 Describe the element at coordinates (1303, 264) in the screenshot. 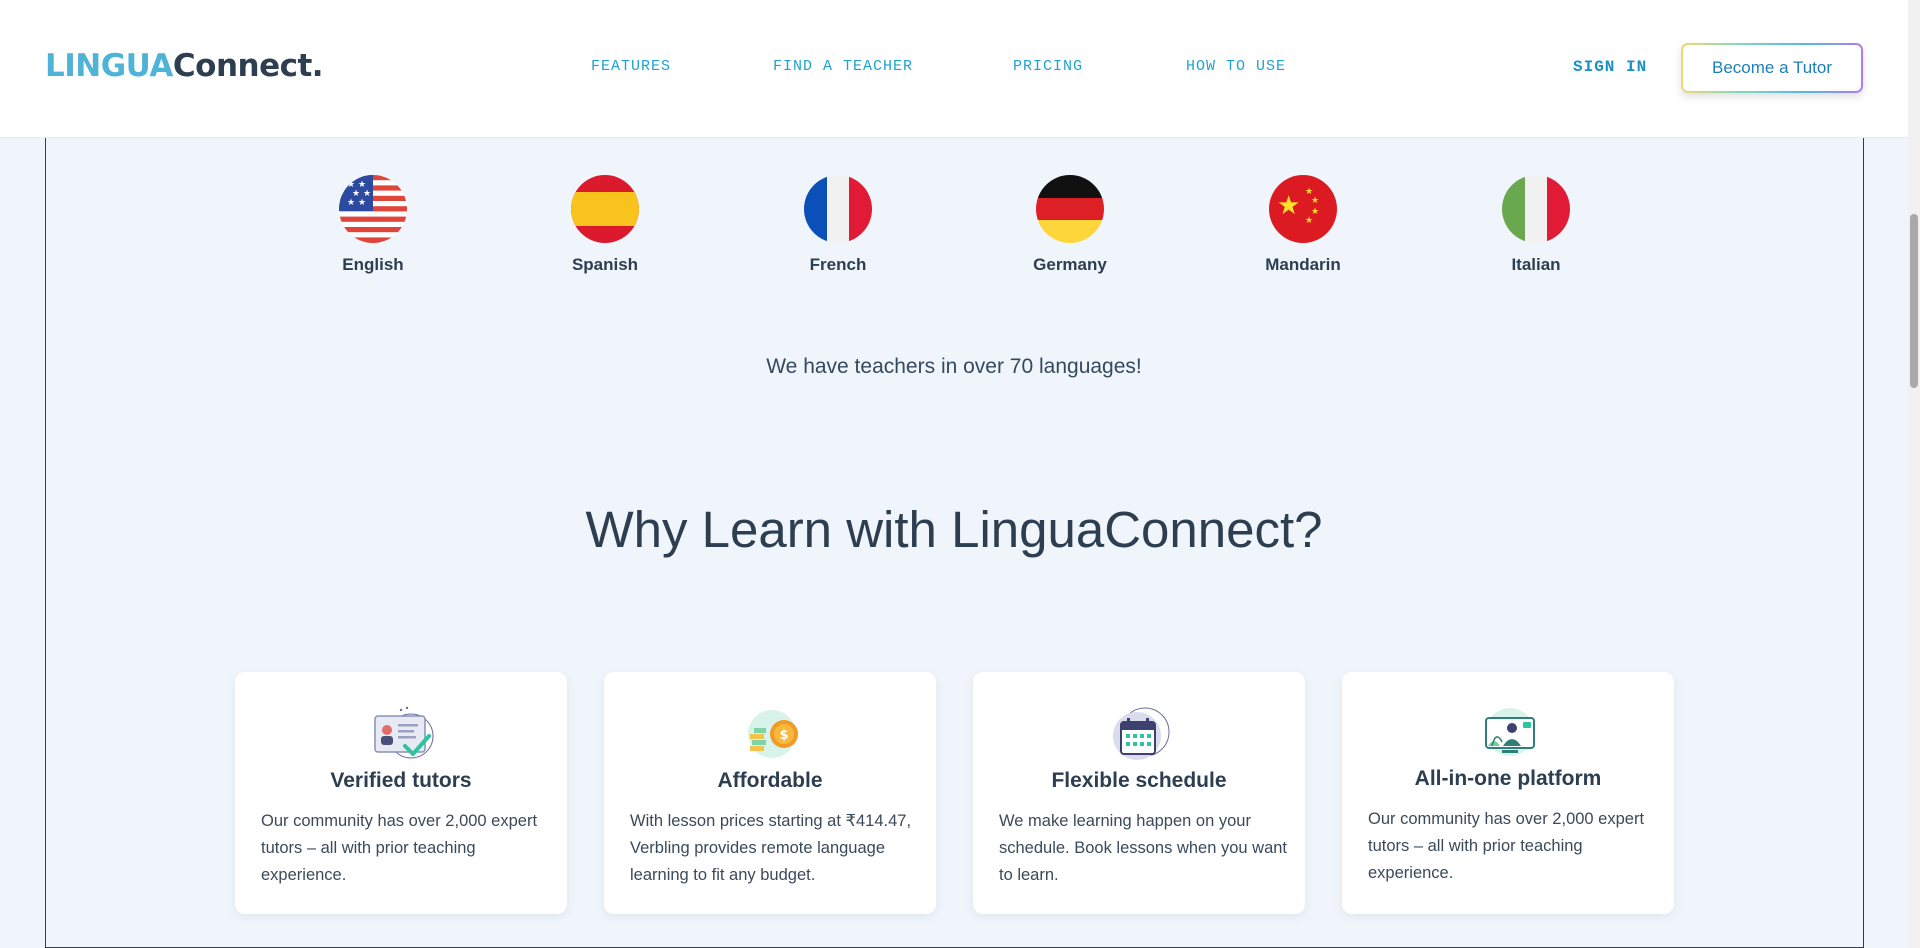

I see `language-name: Mandarin` at that location.